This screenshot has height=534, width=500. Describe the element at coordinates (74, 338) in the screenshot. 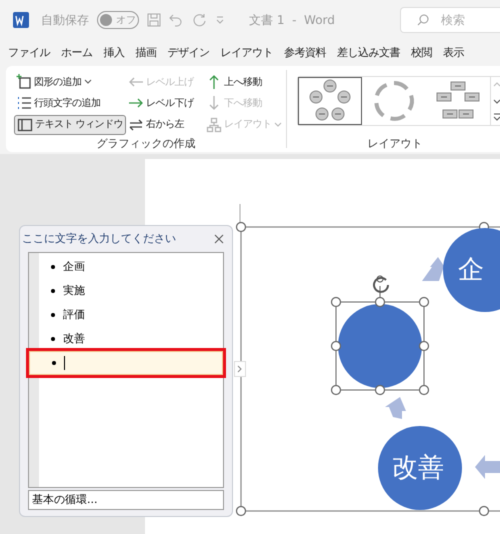

I see `item-text: 改善` at that location.